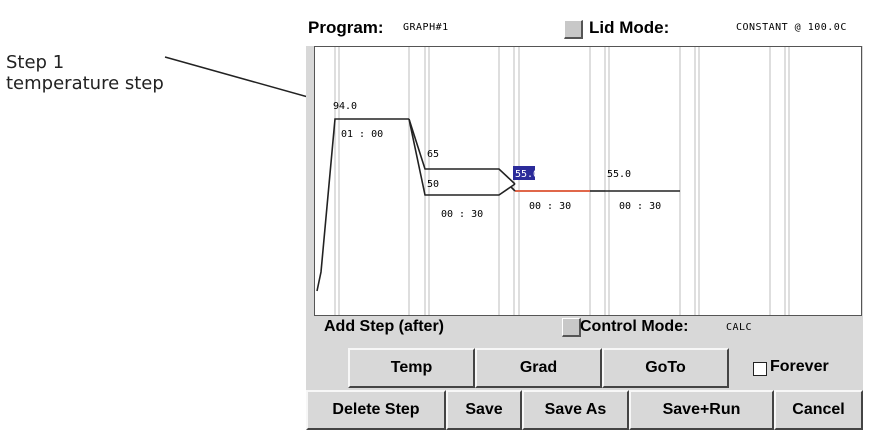  Describe the element at coordinates (573, 29) in the screenshot. I see `lid-mode-toggle-button` at that location.